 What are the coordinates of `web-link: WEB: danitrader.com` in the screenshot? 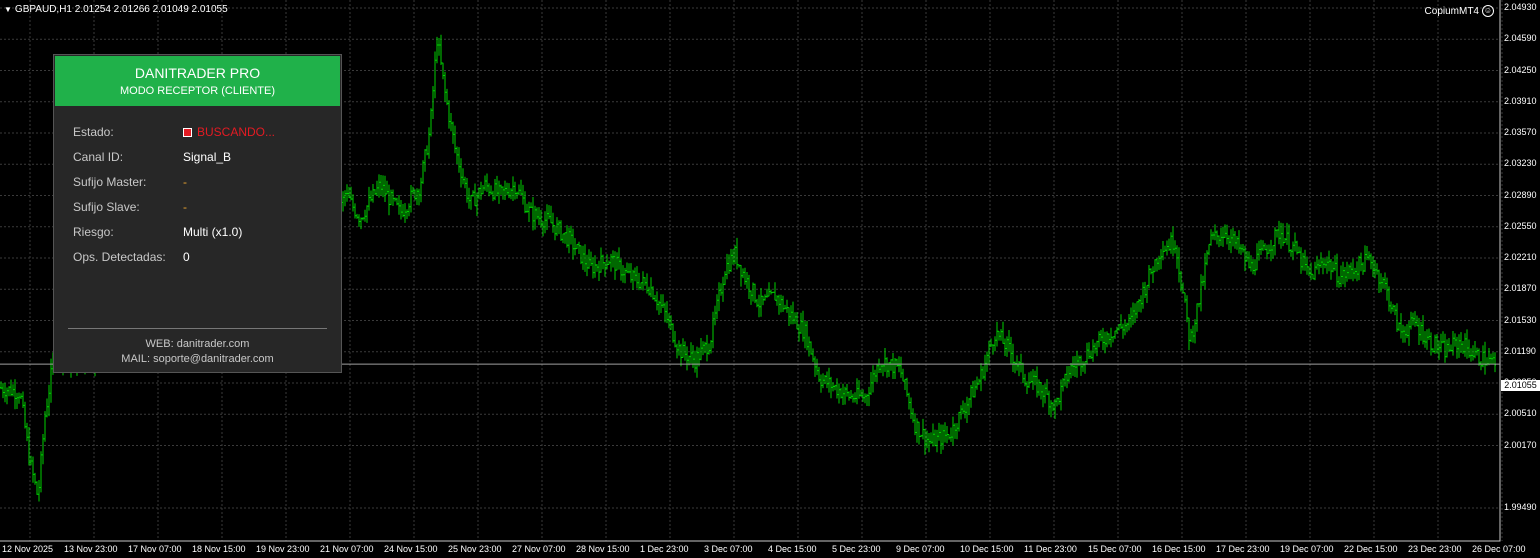 It's located at (197, 344).